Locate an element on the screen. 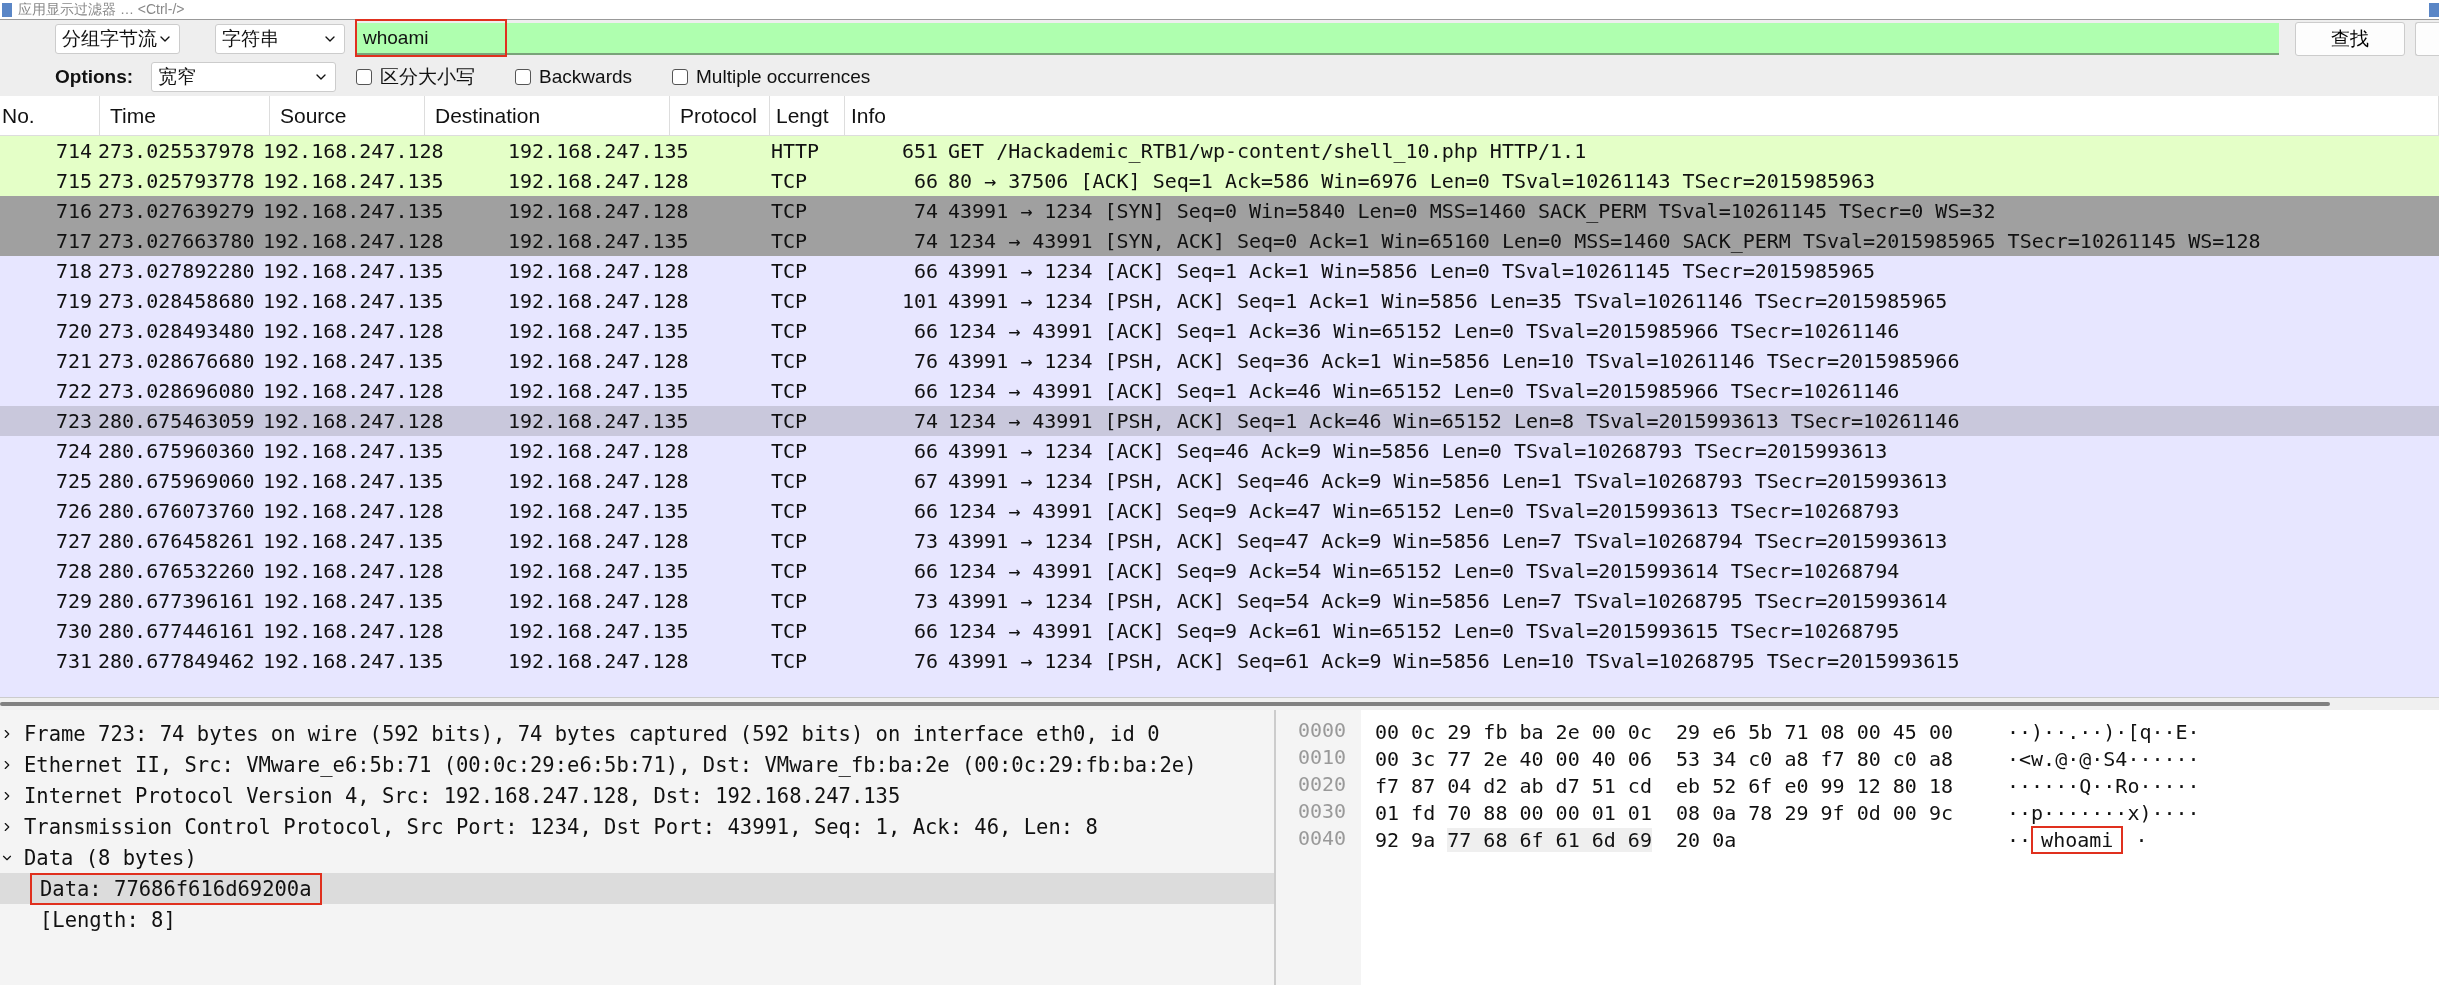  tree-row: Ethernet II, Src: VMware_e6:5b:71 (00:0c:29:e6:5b:71), Dst: VMware_fb:ba:2e (00:0c:29:fb:ba:2e) is located at coordinates (637, 764).